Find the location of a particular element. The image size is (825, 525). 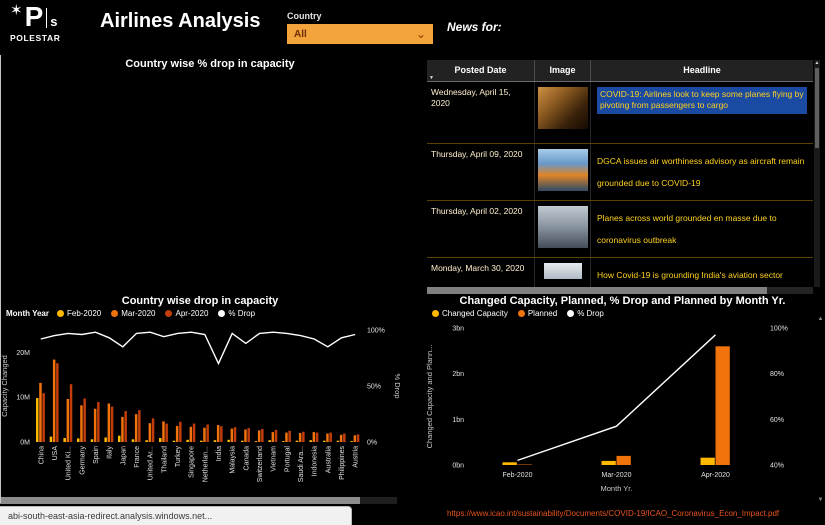

svg-text: Italy is located at coordinates (110, 452).